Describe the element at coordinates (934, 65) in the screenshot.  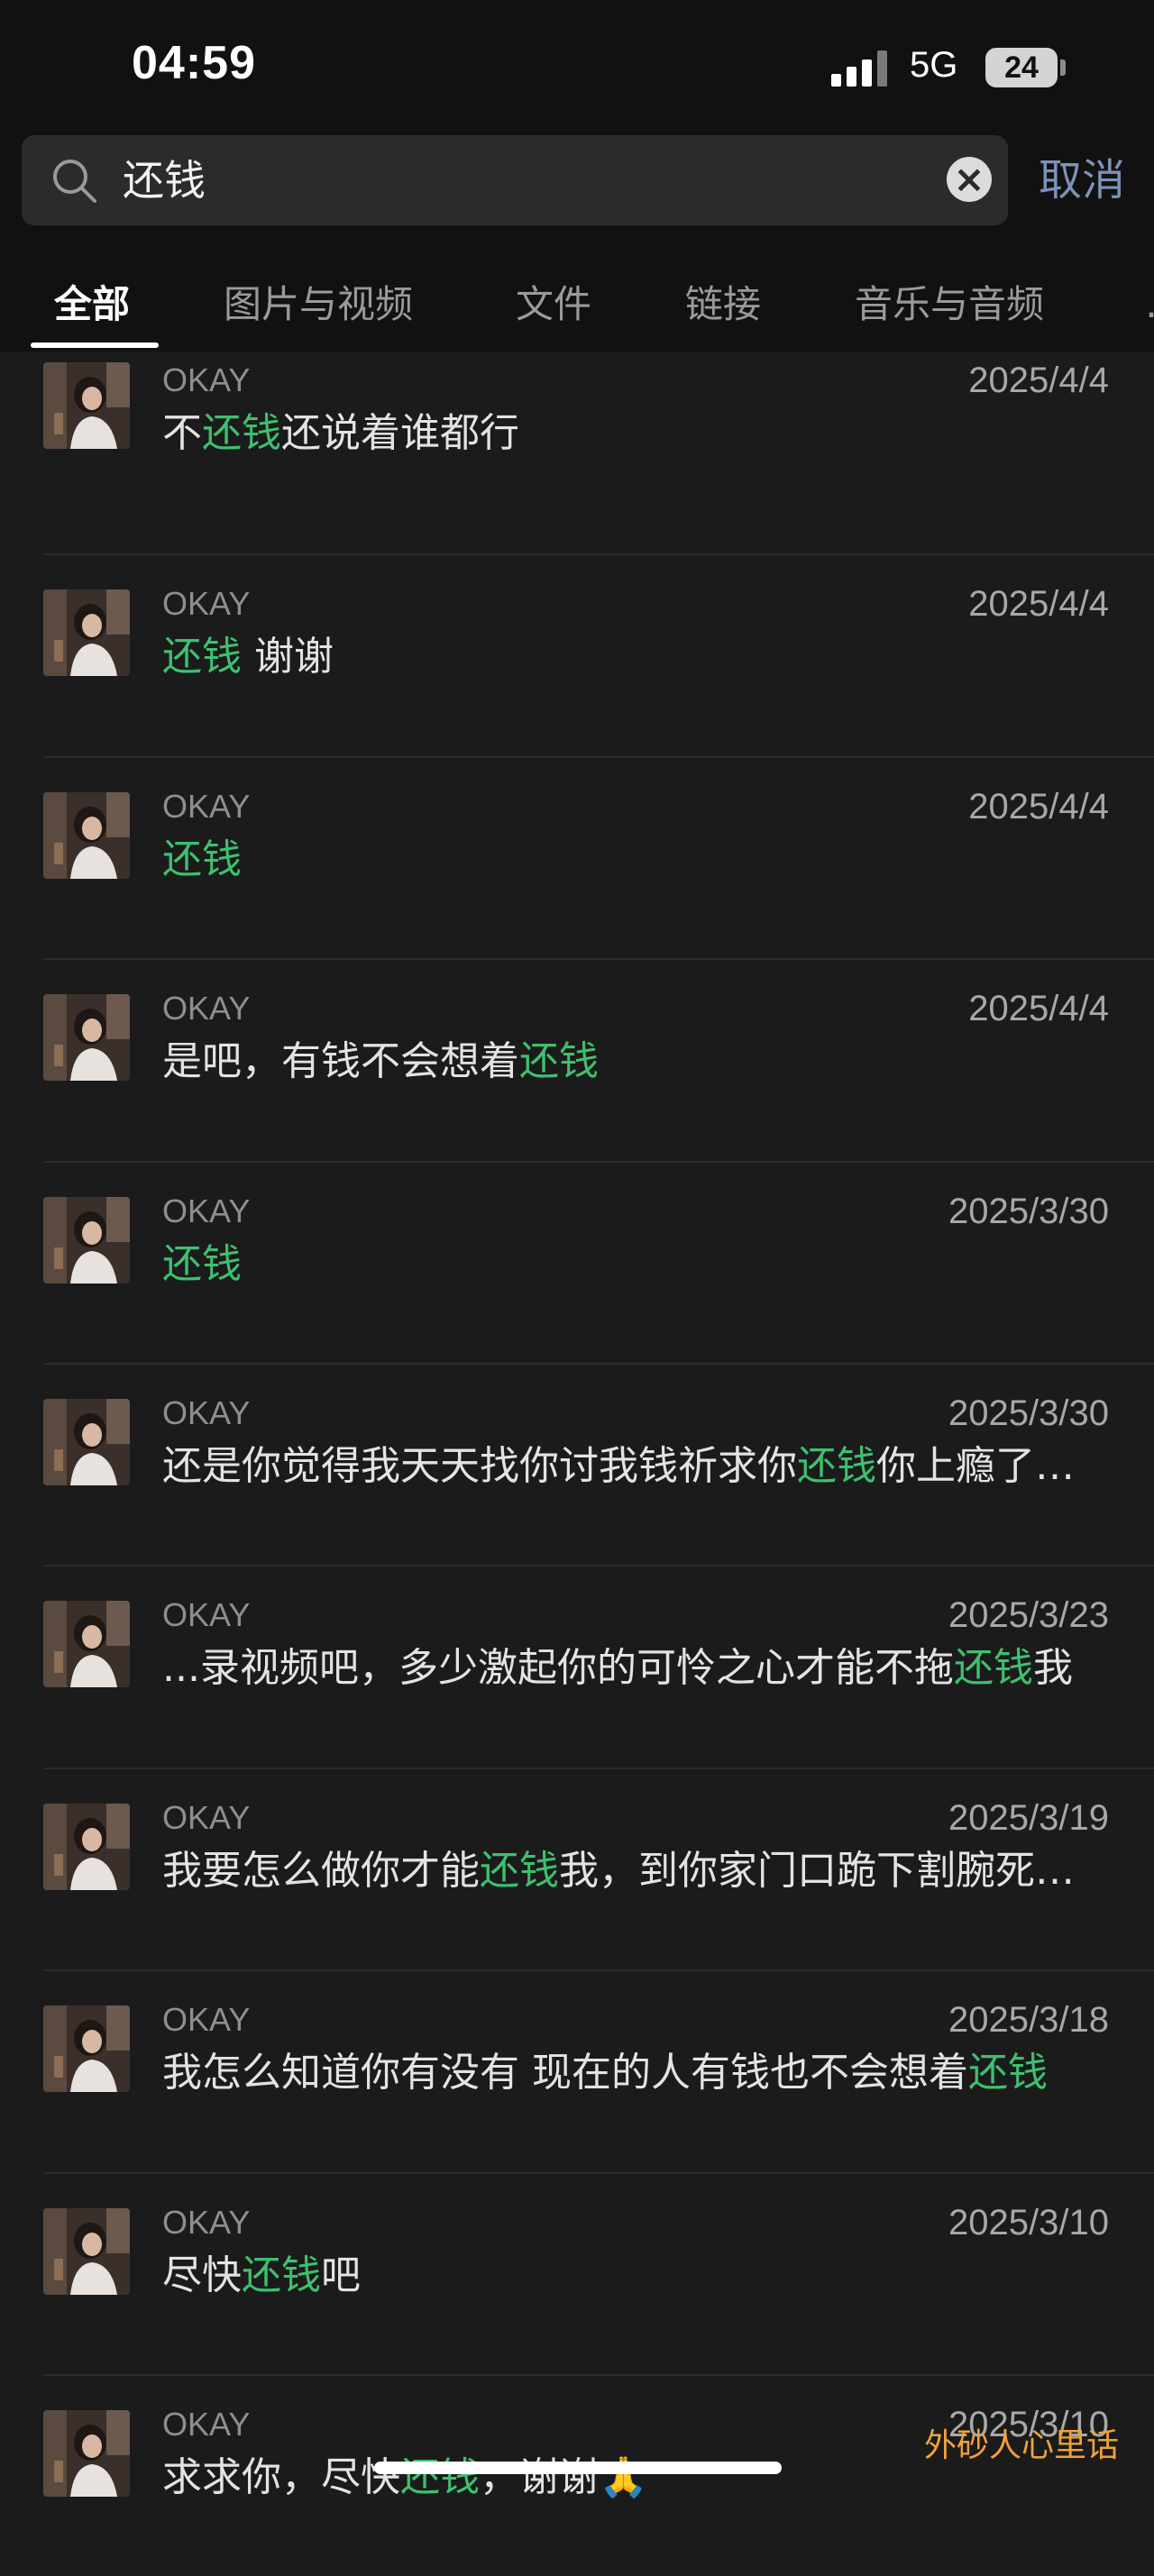
I see `network-type: 5G` at that location.